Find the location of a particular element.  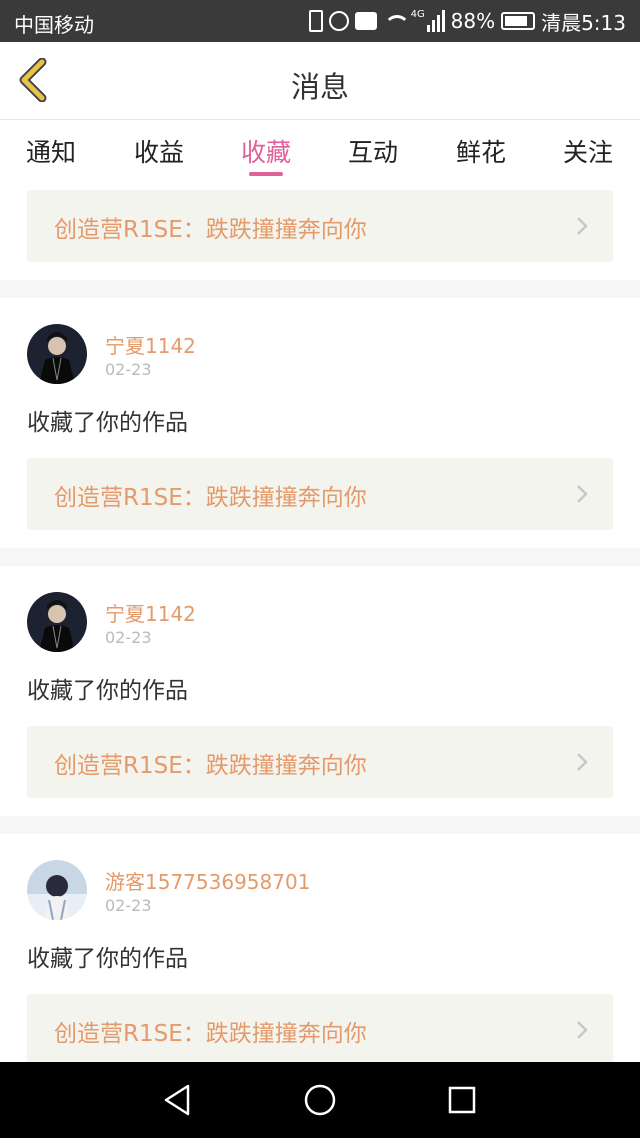

system-nav-bar is located at coordinates (320, 1100).